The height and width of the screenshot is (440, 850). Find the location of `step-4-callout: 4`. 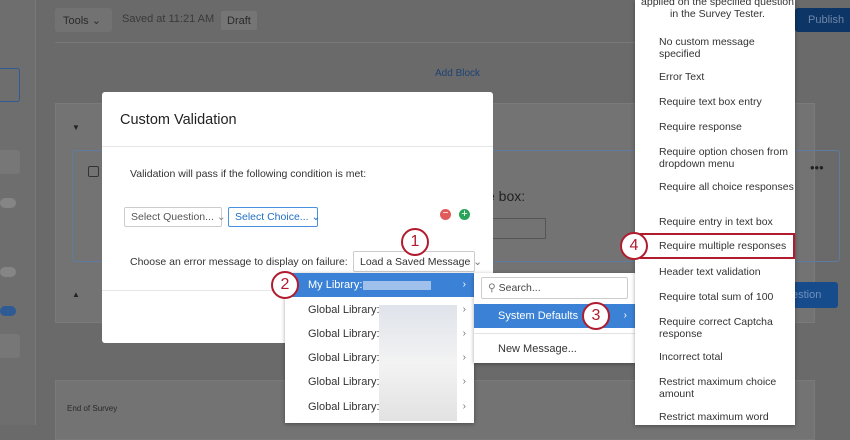

step-4-callout: 4 is located at coordinates (634, 246).